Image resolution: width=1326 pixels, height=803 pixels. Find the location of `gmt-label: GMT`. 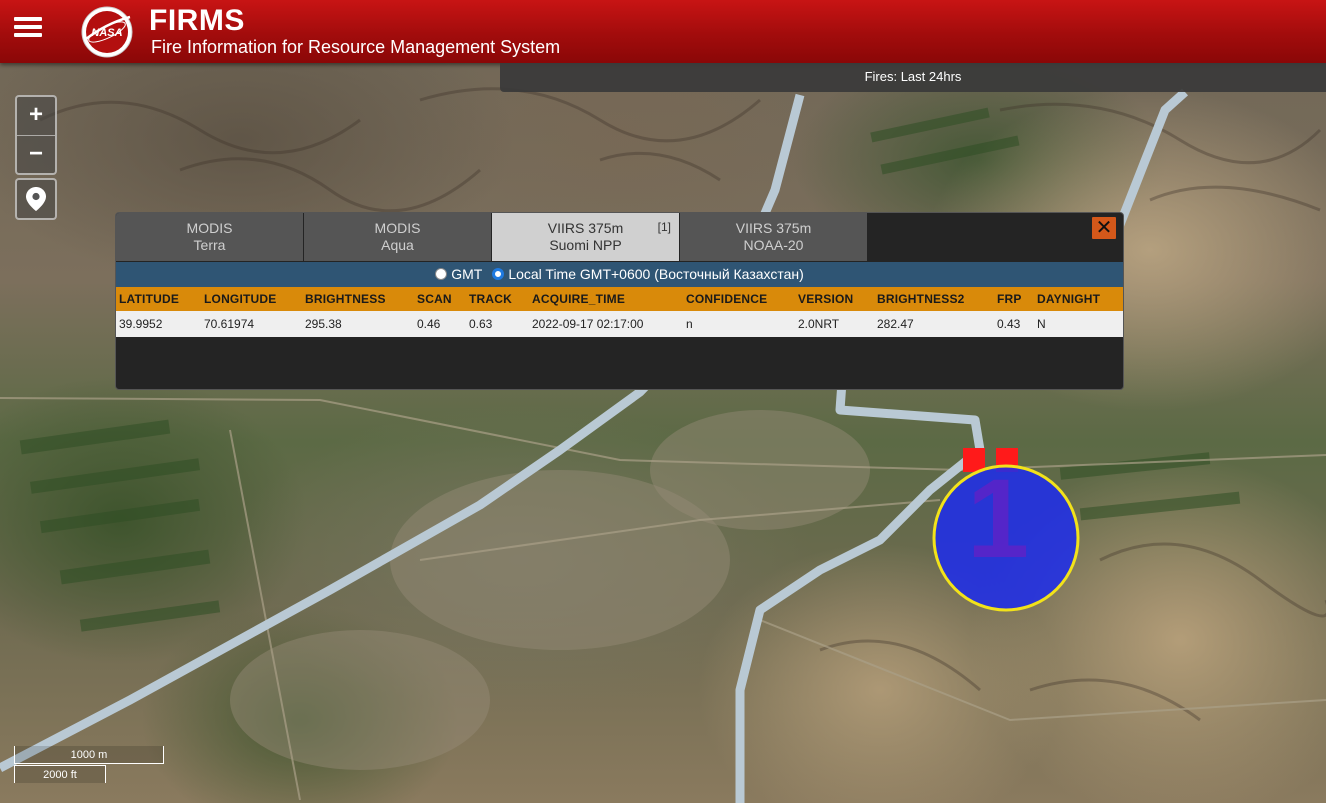

gmt-label: GMT is located at coordinates (467, 274).